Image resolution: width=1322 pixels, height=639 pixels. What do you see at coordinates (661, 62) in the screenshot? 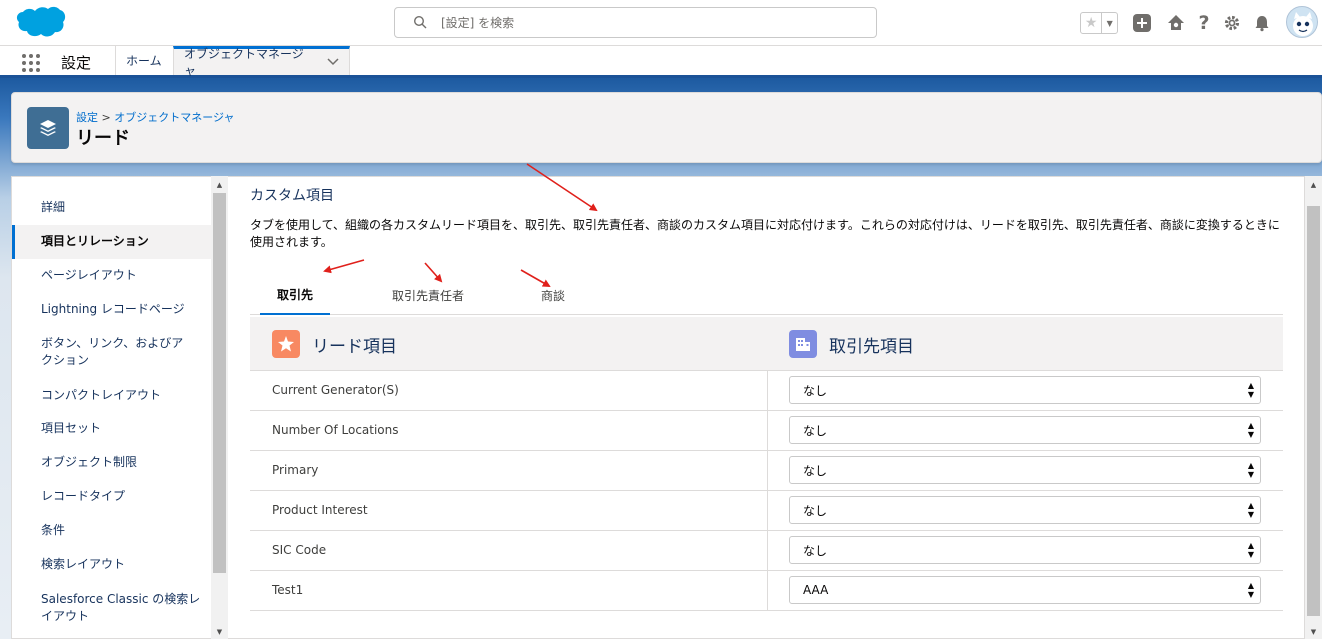
I see `context-nav-bar: 設定 ホーム オブジェクトマネージャ` at bounding box center [661, 62].